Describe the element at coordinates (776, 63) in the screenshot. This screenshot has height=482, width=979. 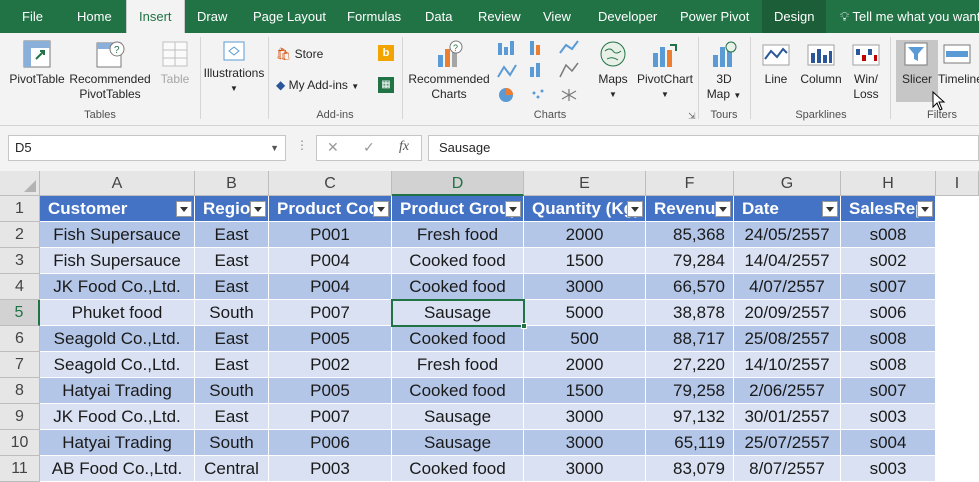
I see `sparkline-line-button: Line` at that location.